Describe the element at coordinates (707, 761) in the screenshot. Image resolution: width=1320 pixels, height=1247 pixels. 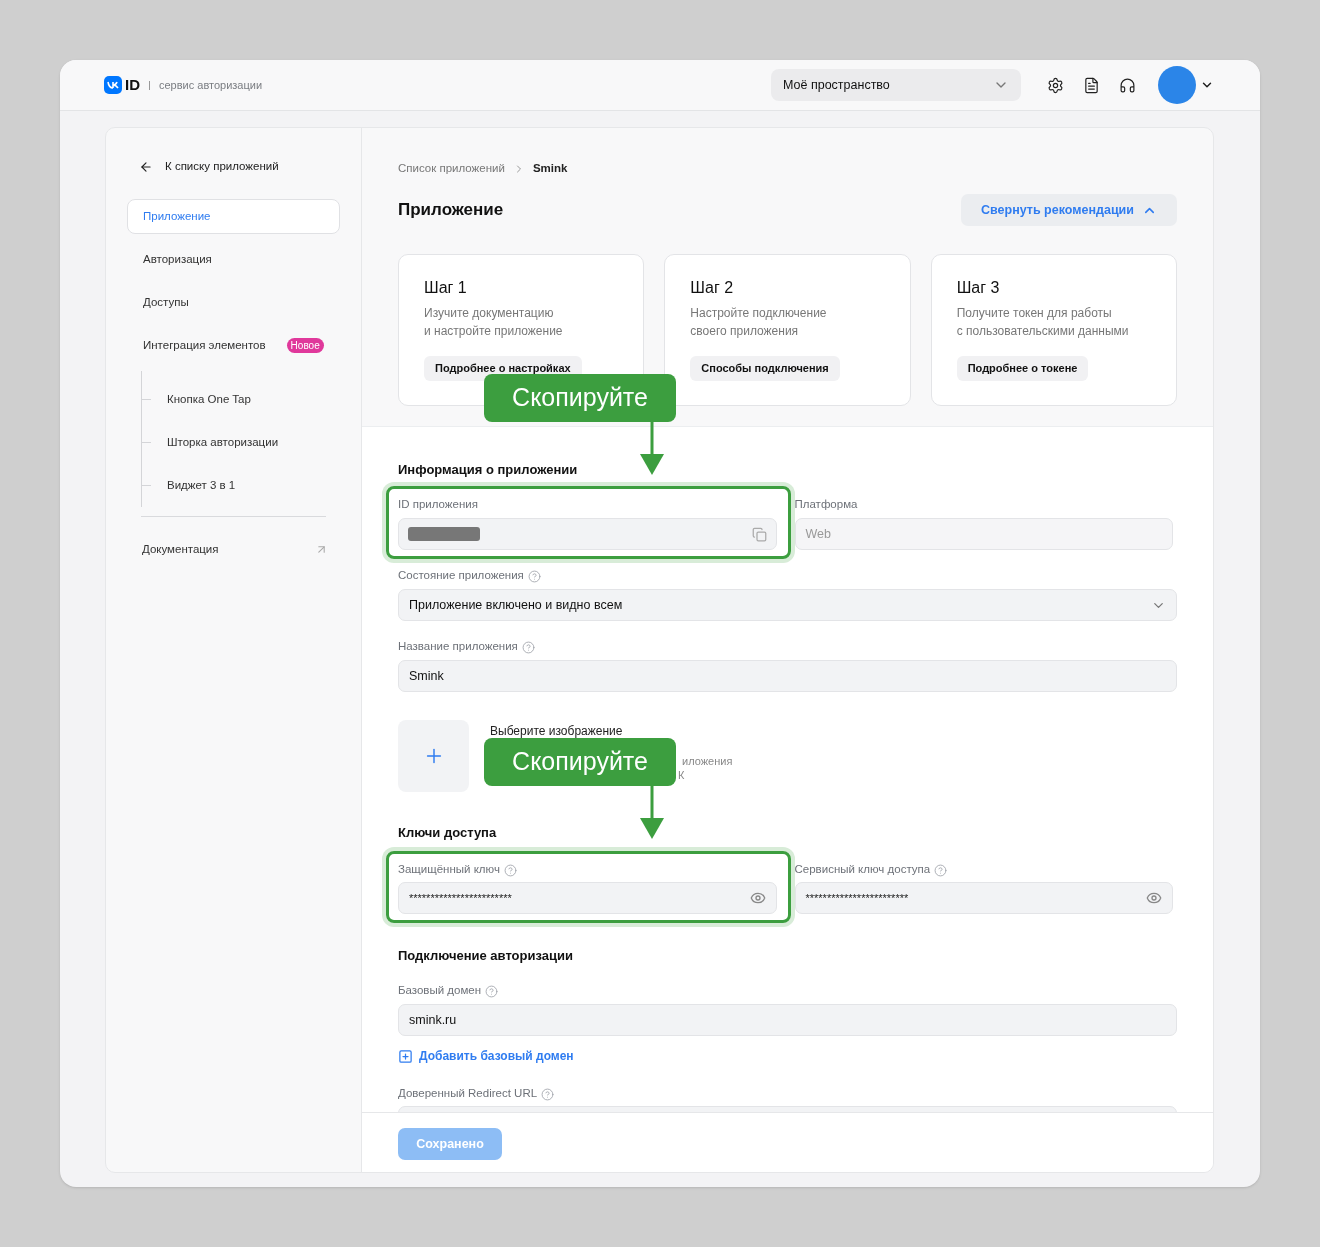
I see `image-hint: иложения` at that location.